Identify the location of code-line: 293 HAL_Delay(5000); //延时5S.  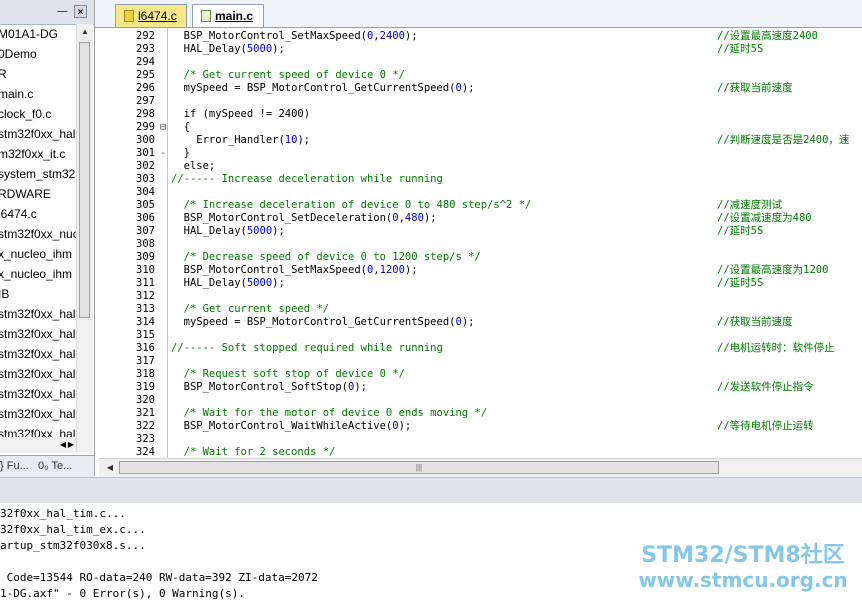
(480, 49).